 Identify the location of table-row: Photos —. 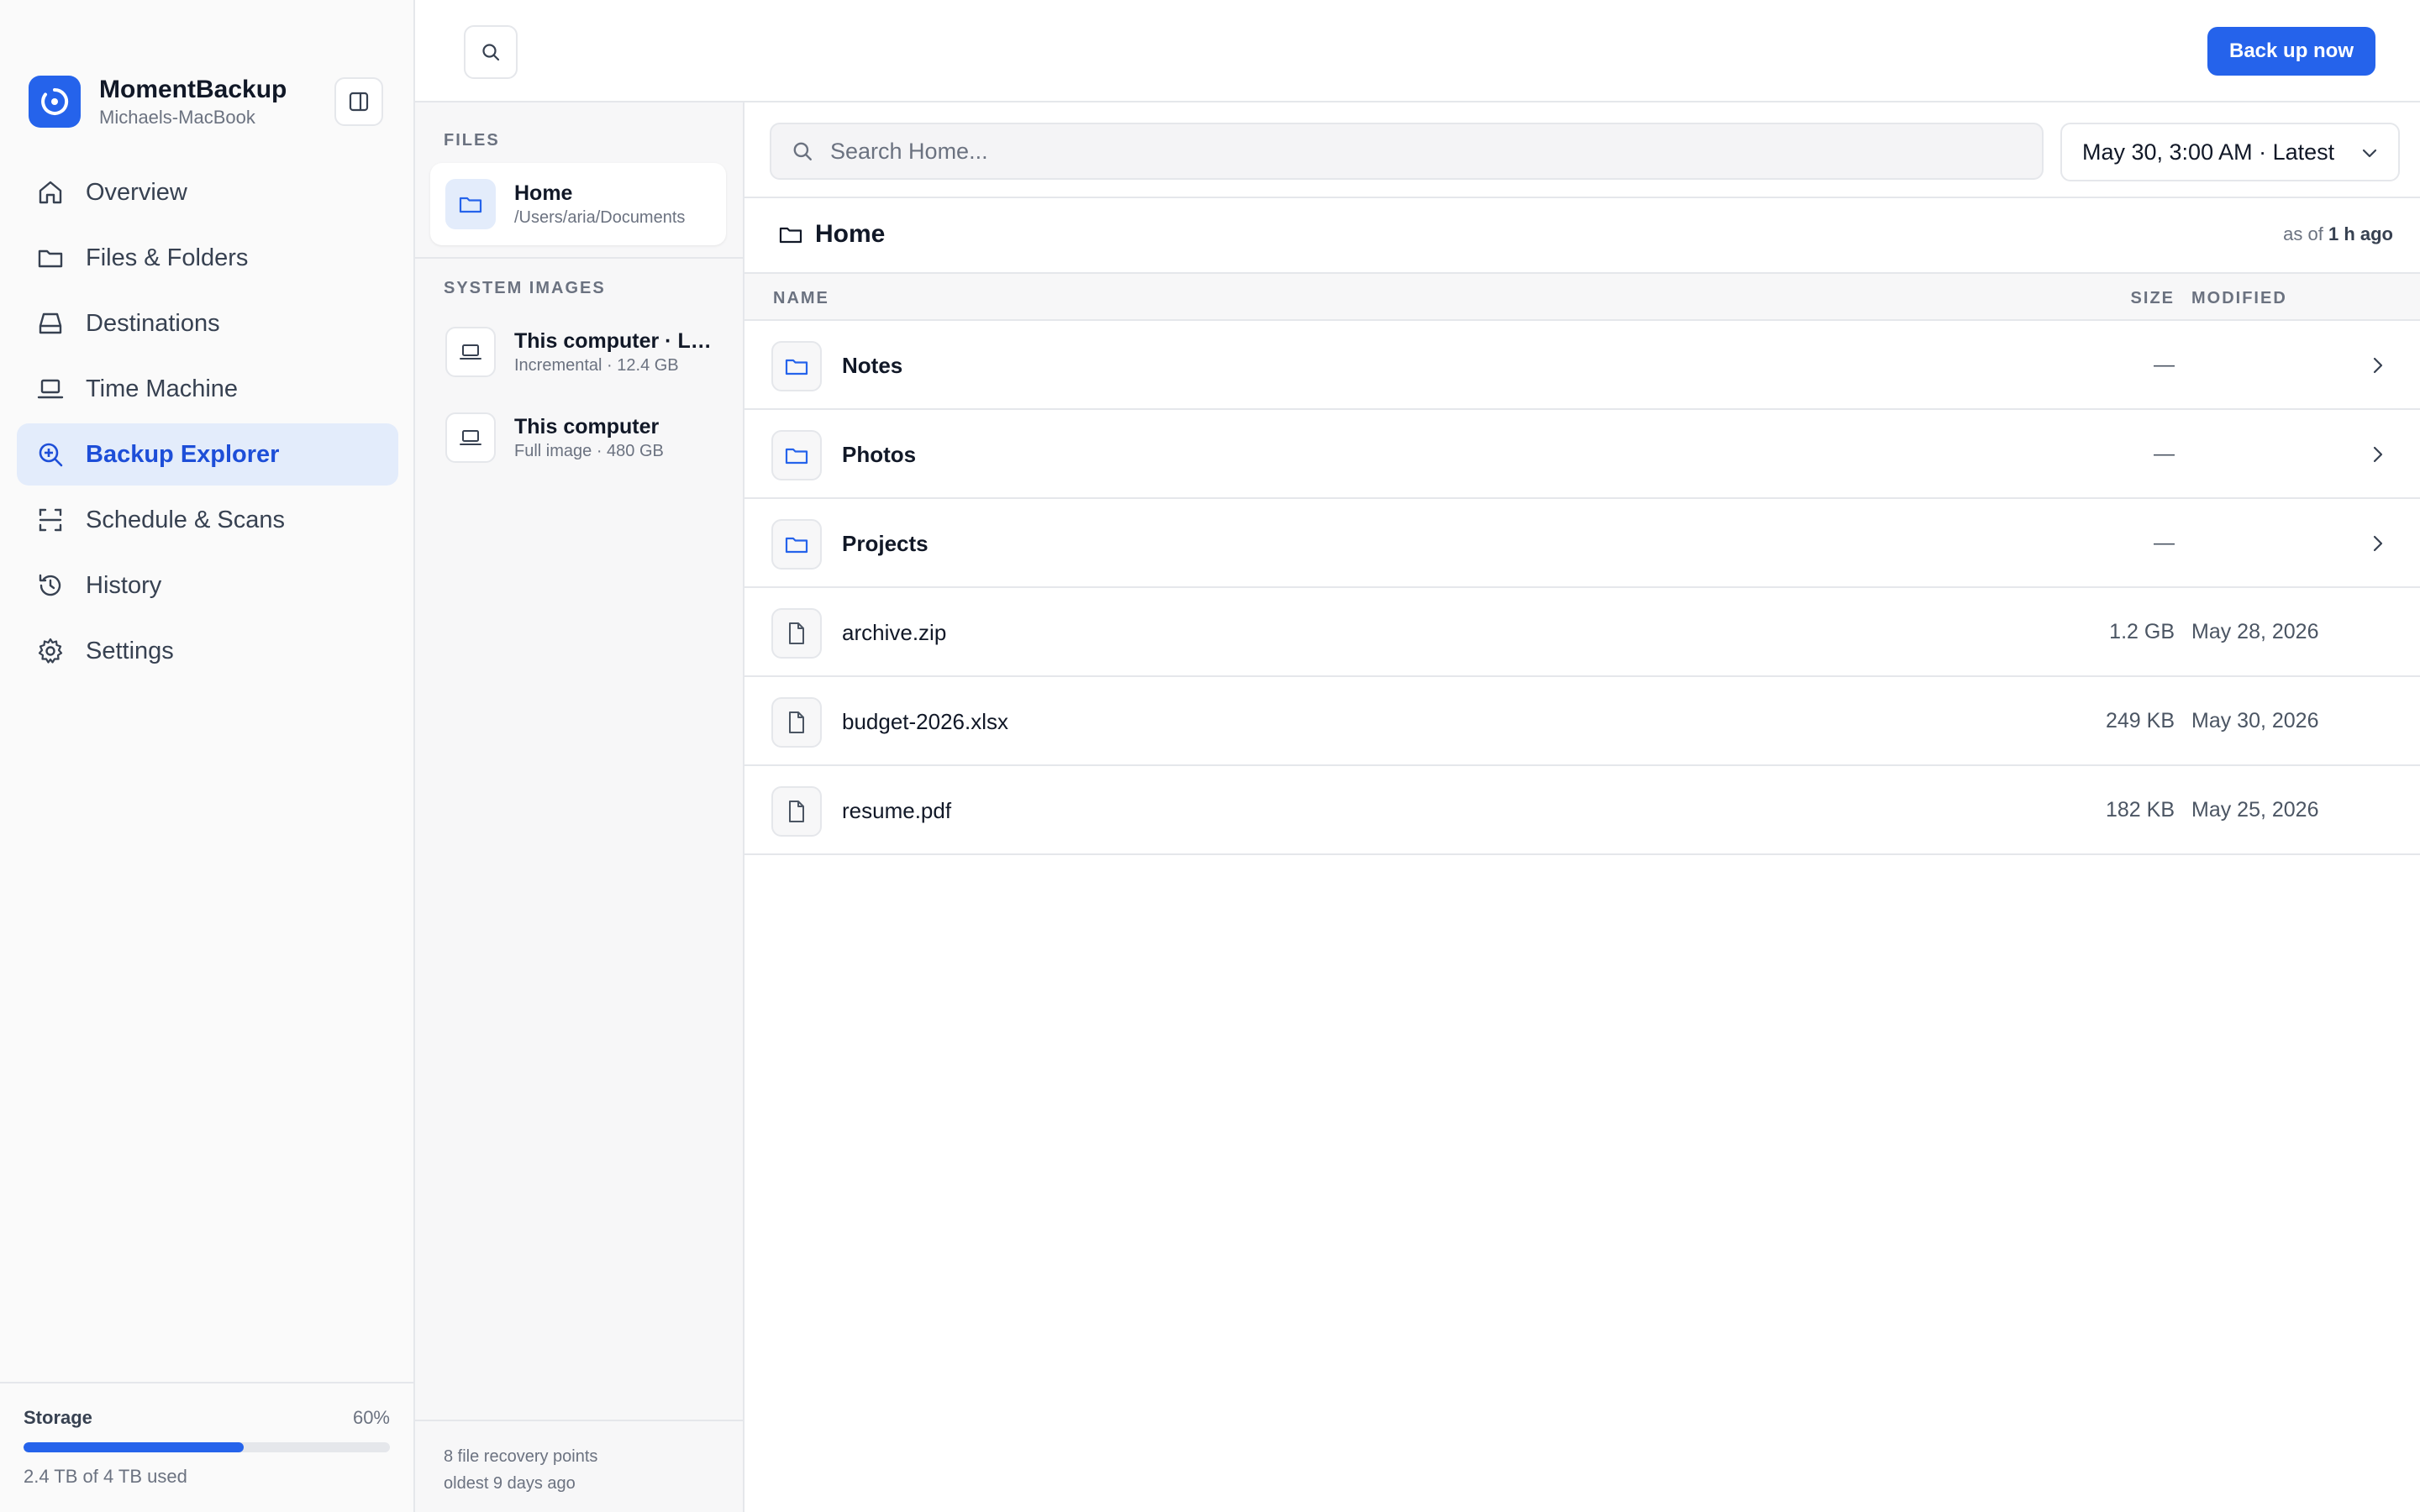
(1582, 454).